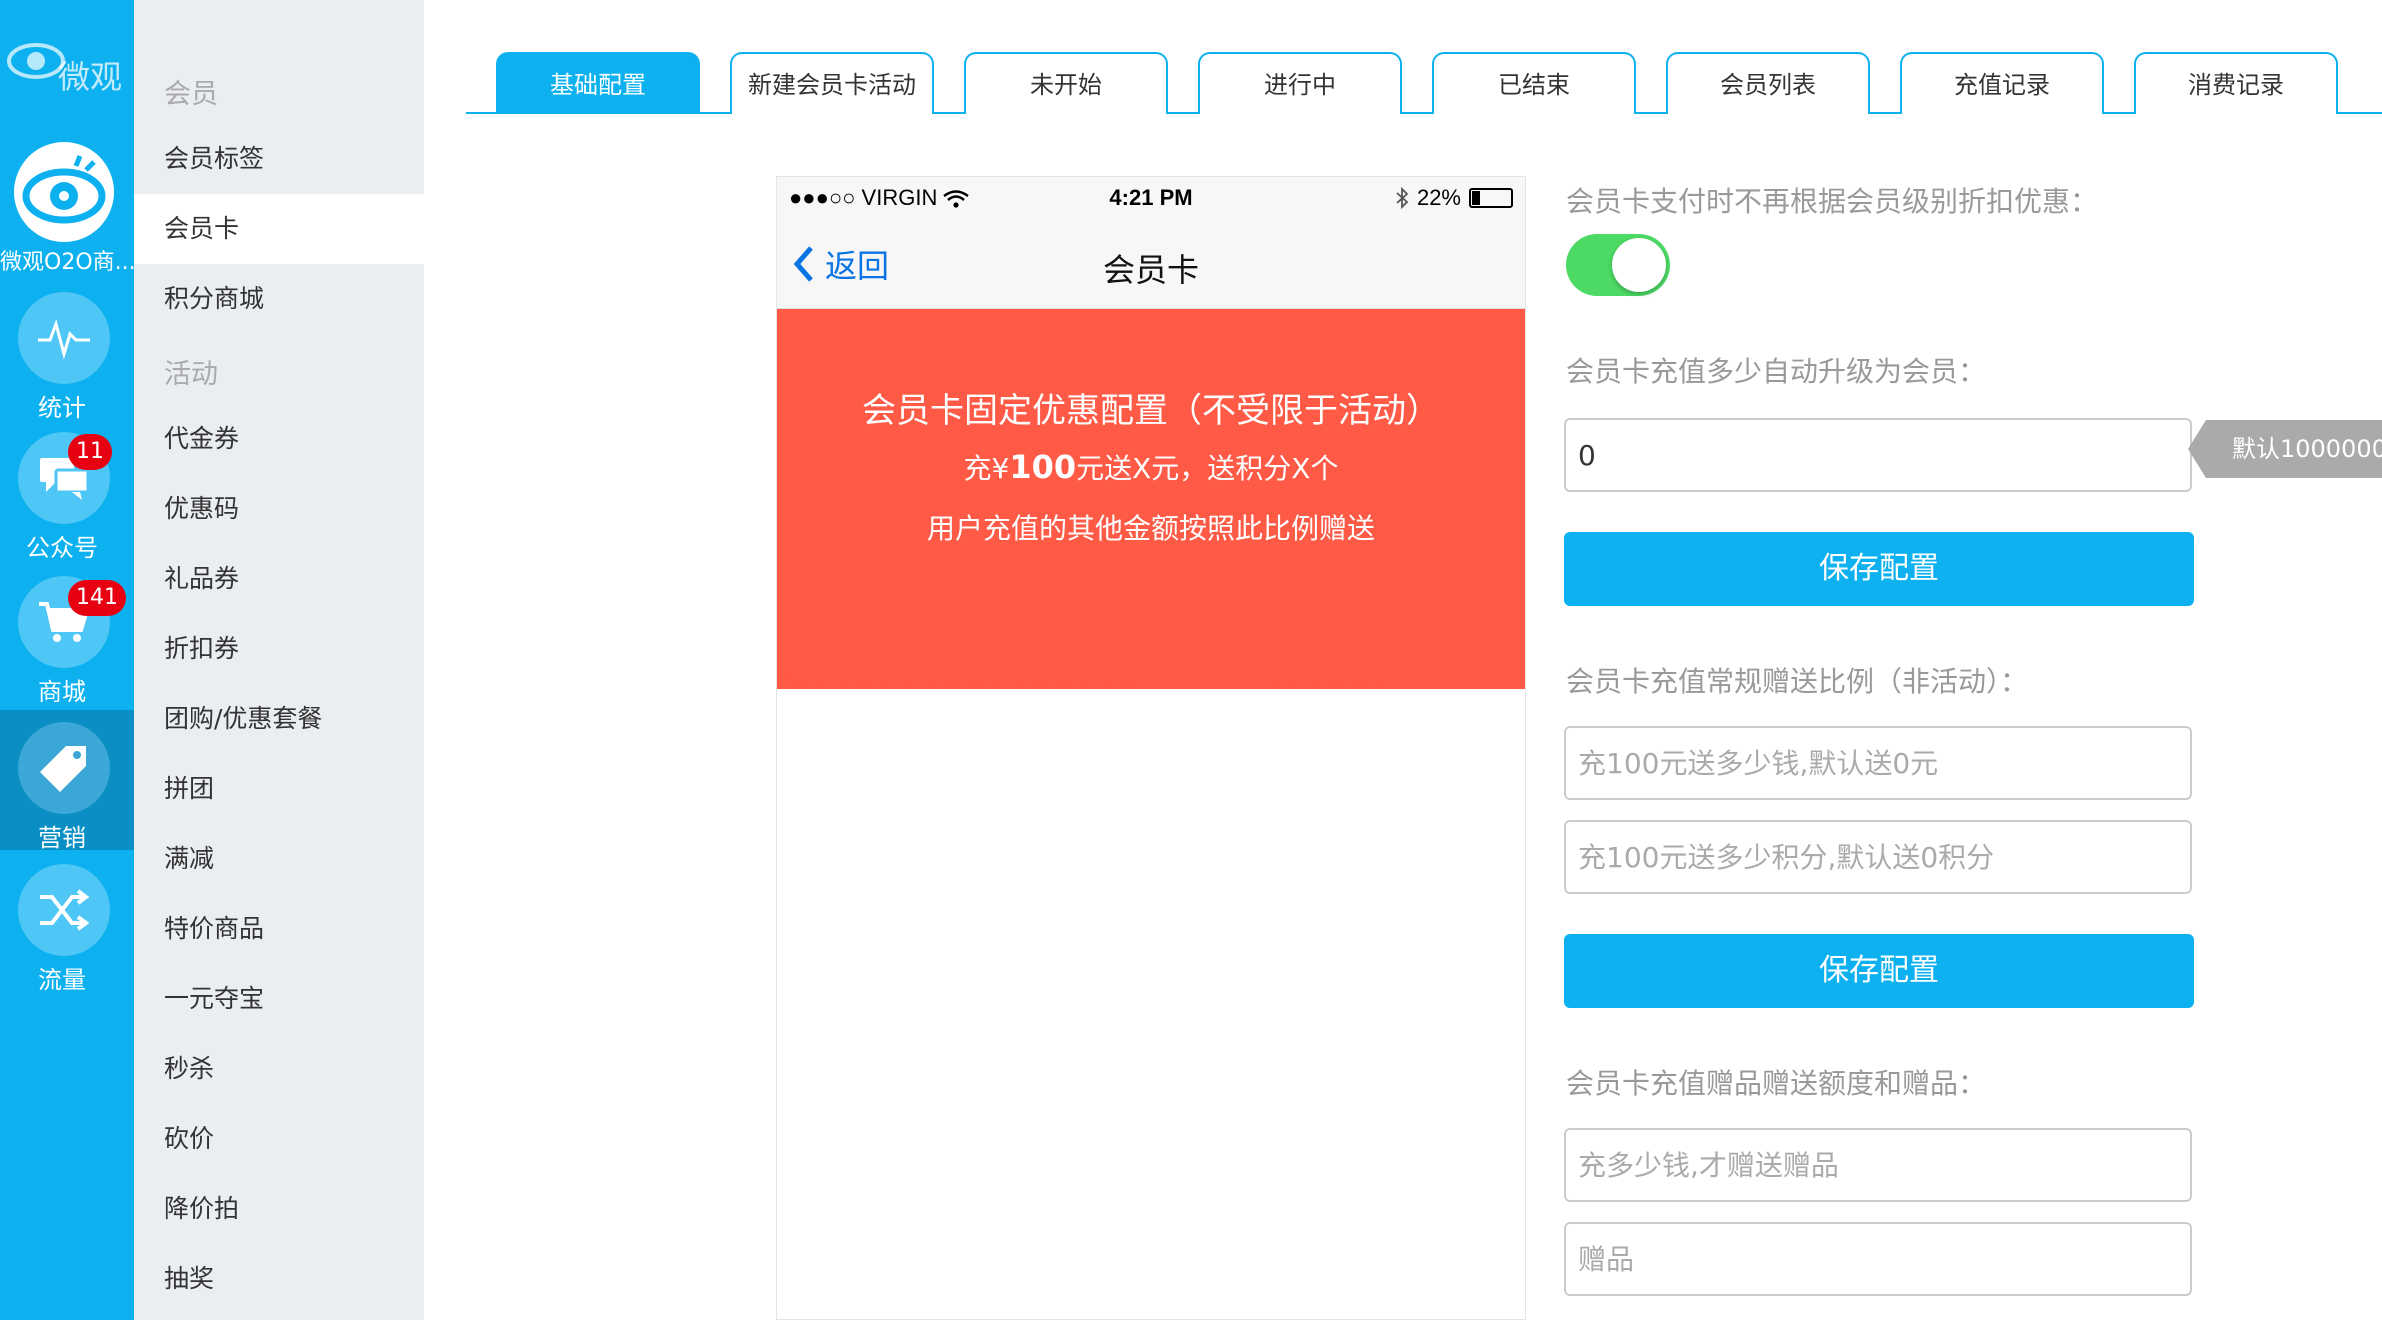 This screenshot has height=1320, width=2382. Describe the element at coordinates (1878, 1165) in the screenshot. I see `gift-threshold-input` at that location.